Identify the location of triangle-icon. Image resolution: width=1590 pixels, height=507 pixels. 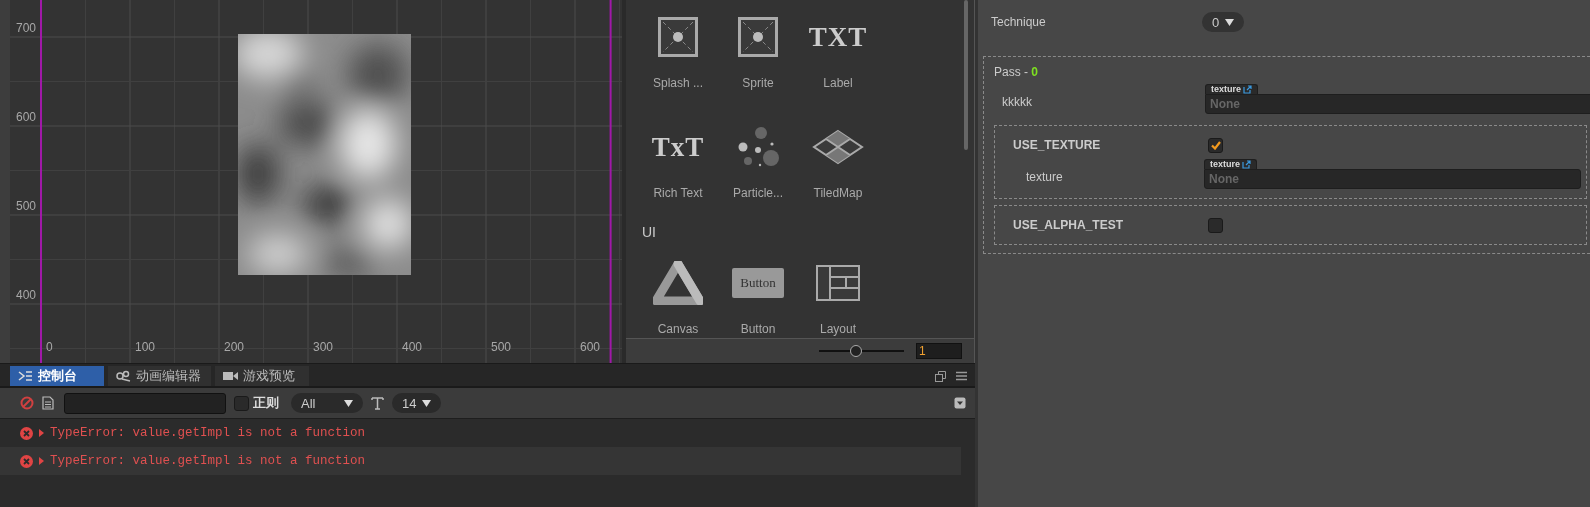
(678, 283).